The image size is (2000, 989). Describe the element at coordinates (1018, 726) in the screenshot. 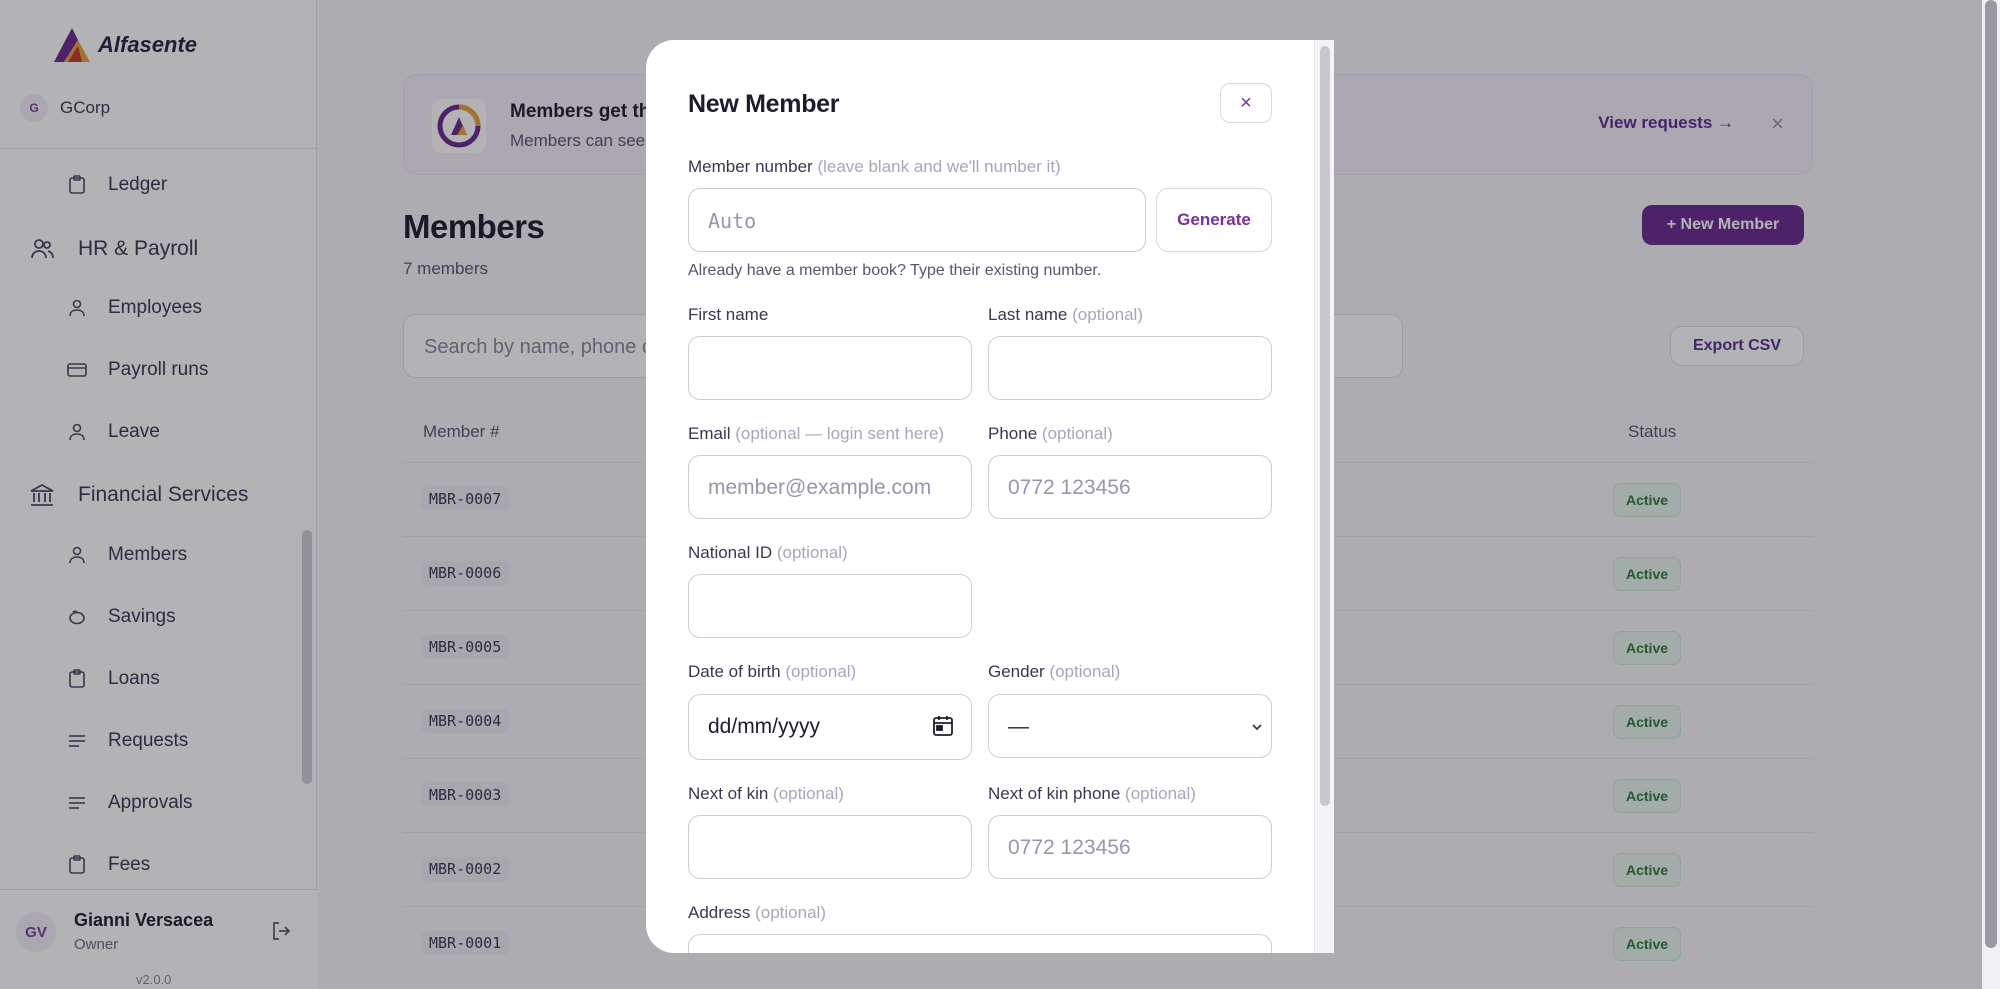

I see `selected-value: —` at that location.